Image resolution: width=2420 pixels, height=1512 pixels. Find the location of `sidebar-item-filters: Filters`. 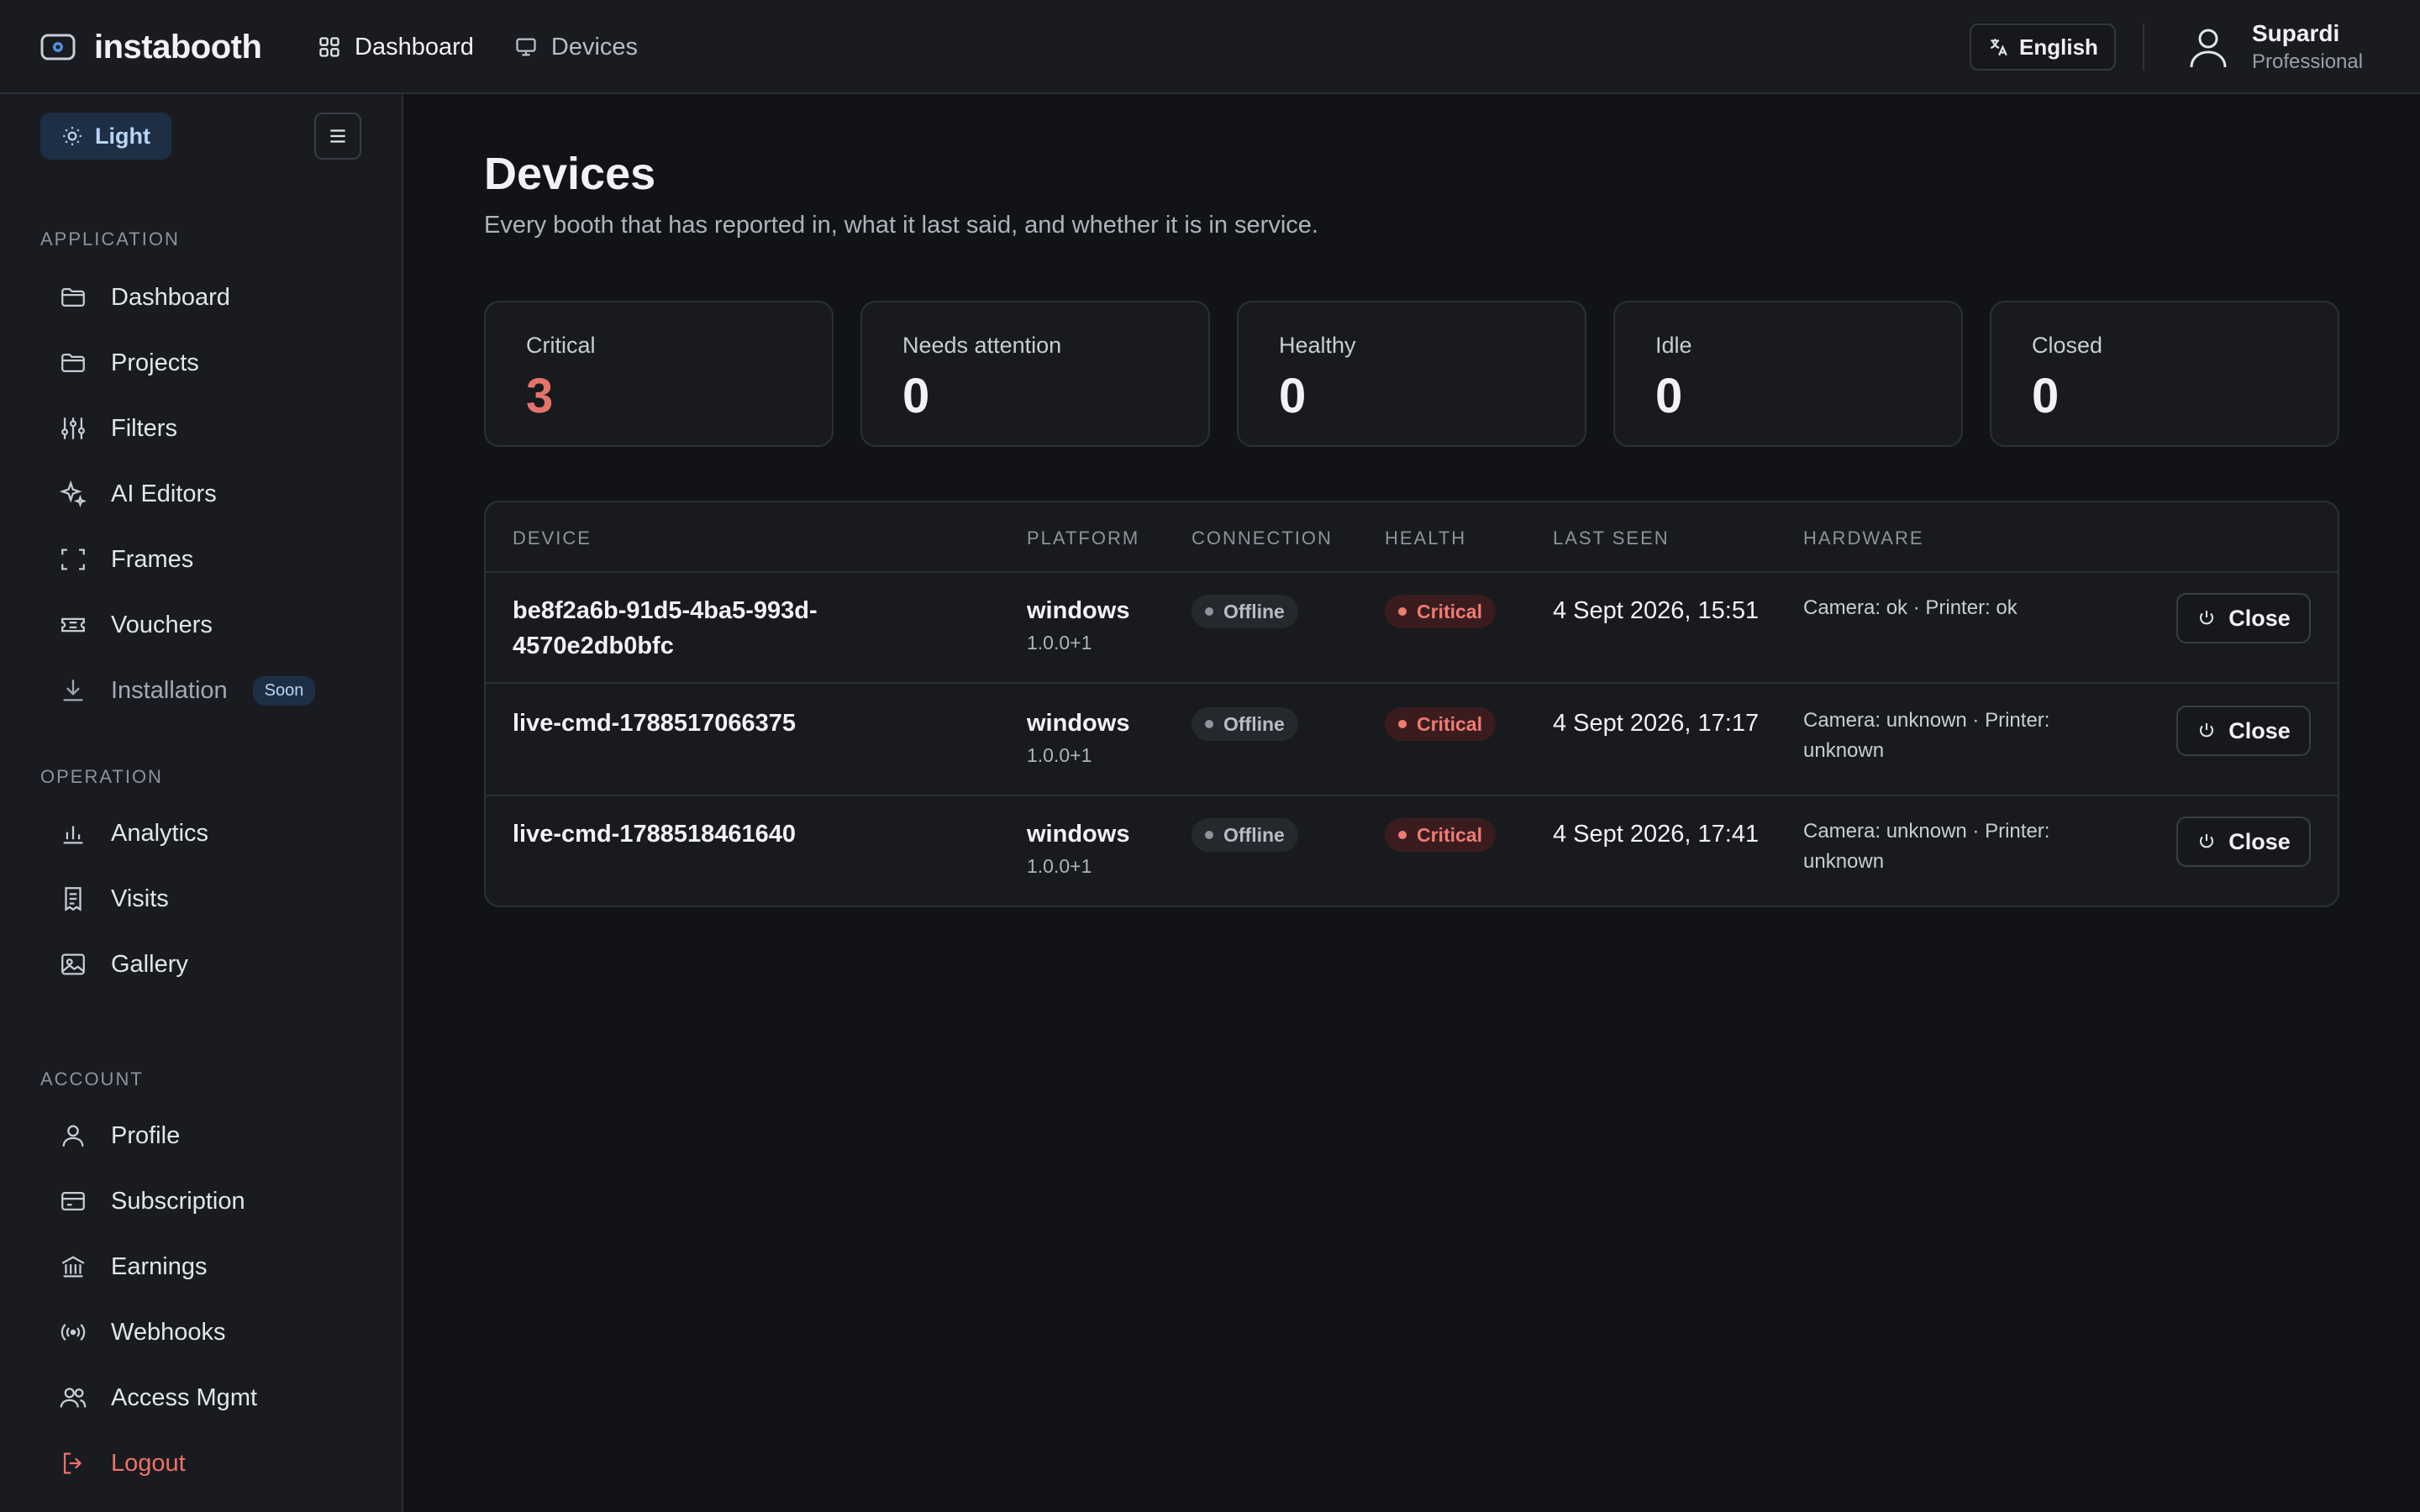

sidebar-item-filters: Filters is located at coordinates (202, 428).